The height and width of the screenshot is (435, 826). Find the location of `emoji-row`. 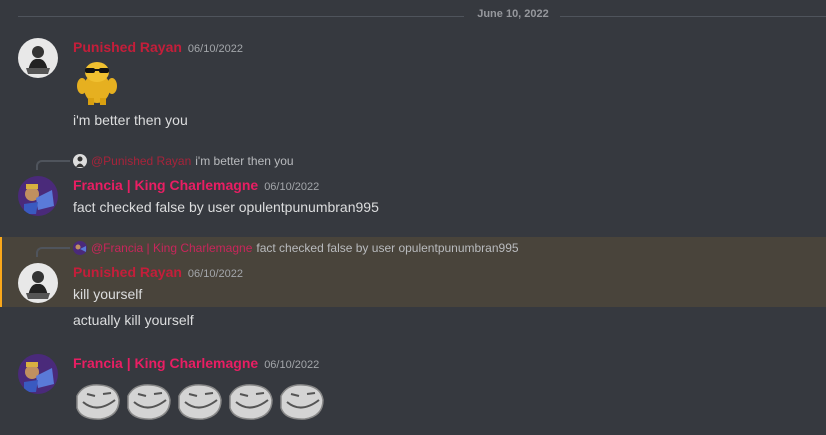

emoji-row is located at coordinates (200, 402).